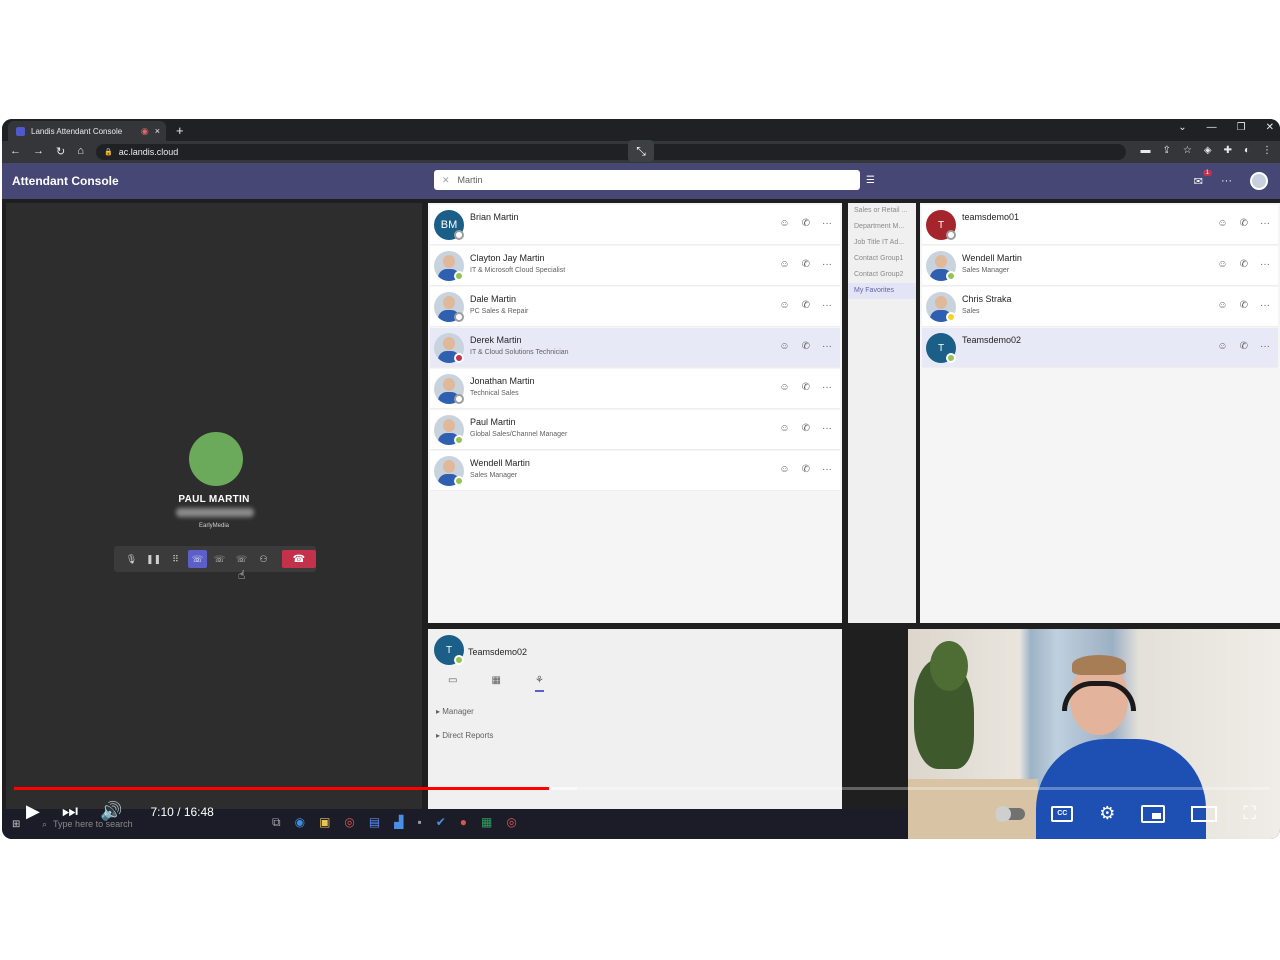 Image resolution: width=1280 pixels, height=960 pixels. Describe the element at coordinates (1203, 178) in the screenshot. I see `mail-icon: ✉ 1` at that location.